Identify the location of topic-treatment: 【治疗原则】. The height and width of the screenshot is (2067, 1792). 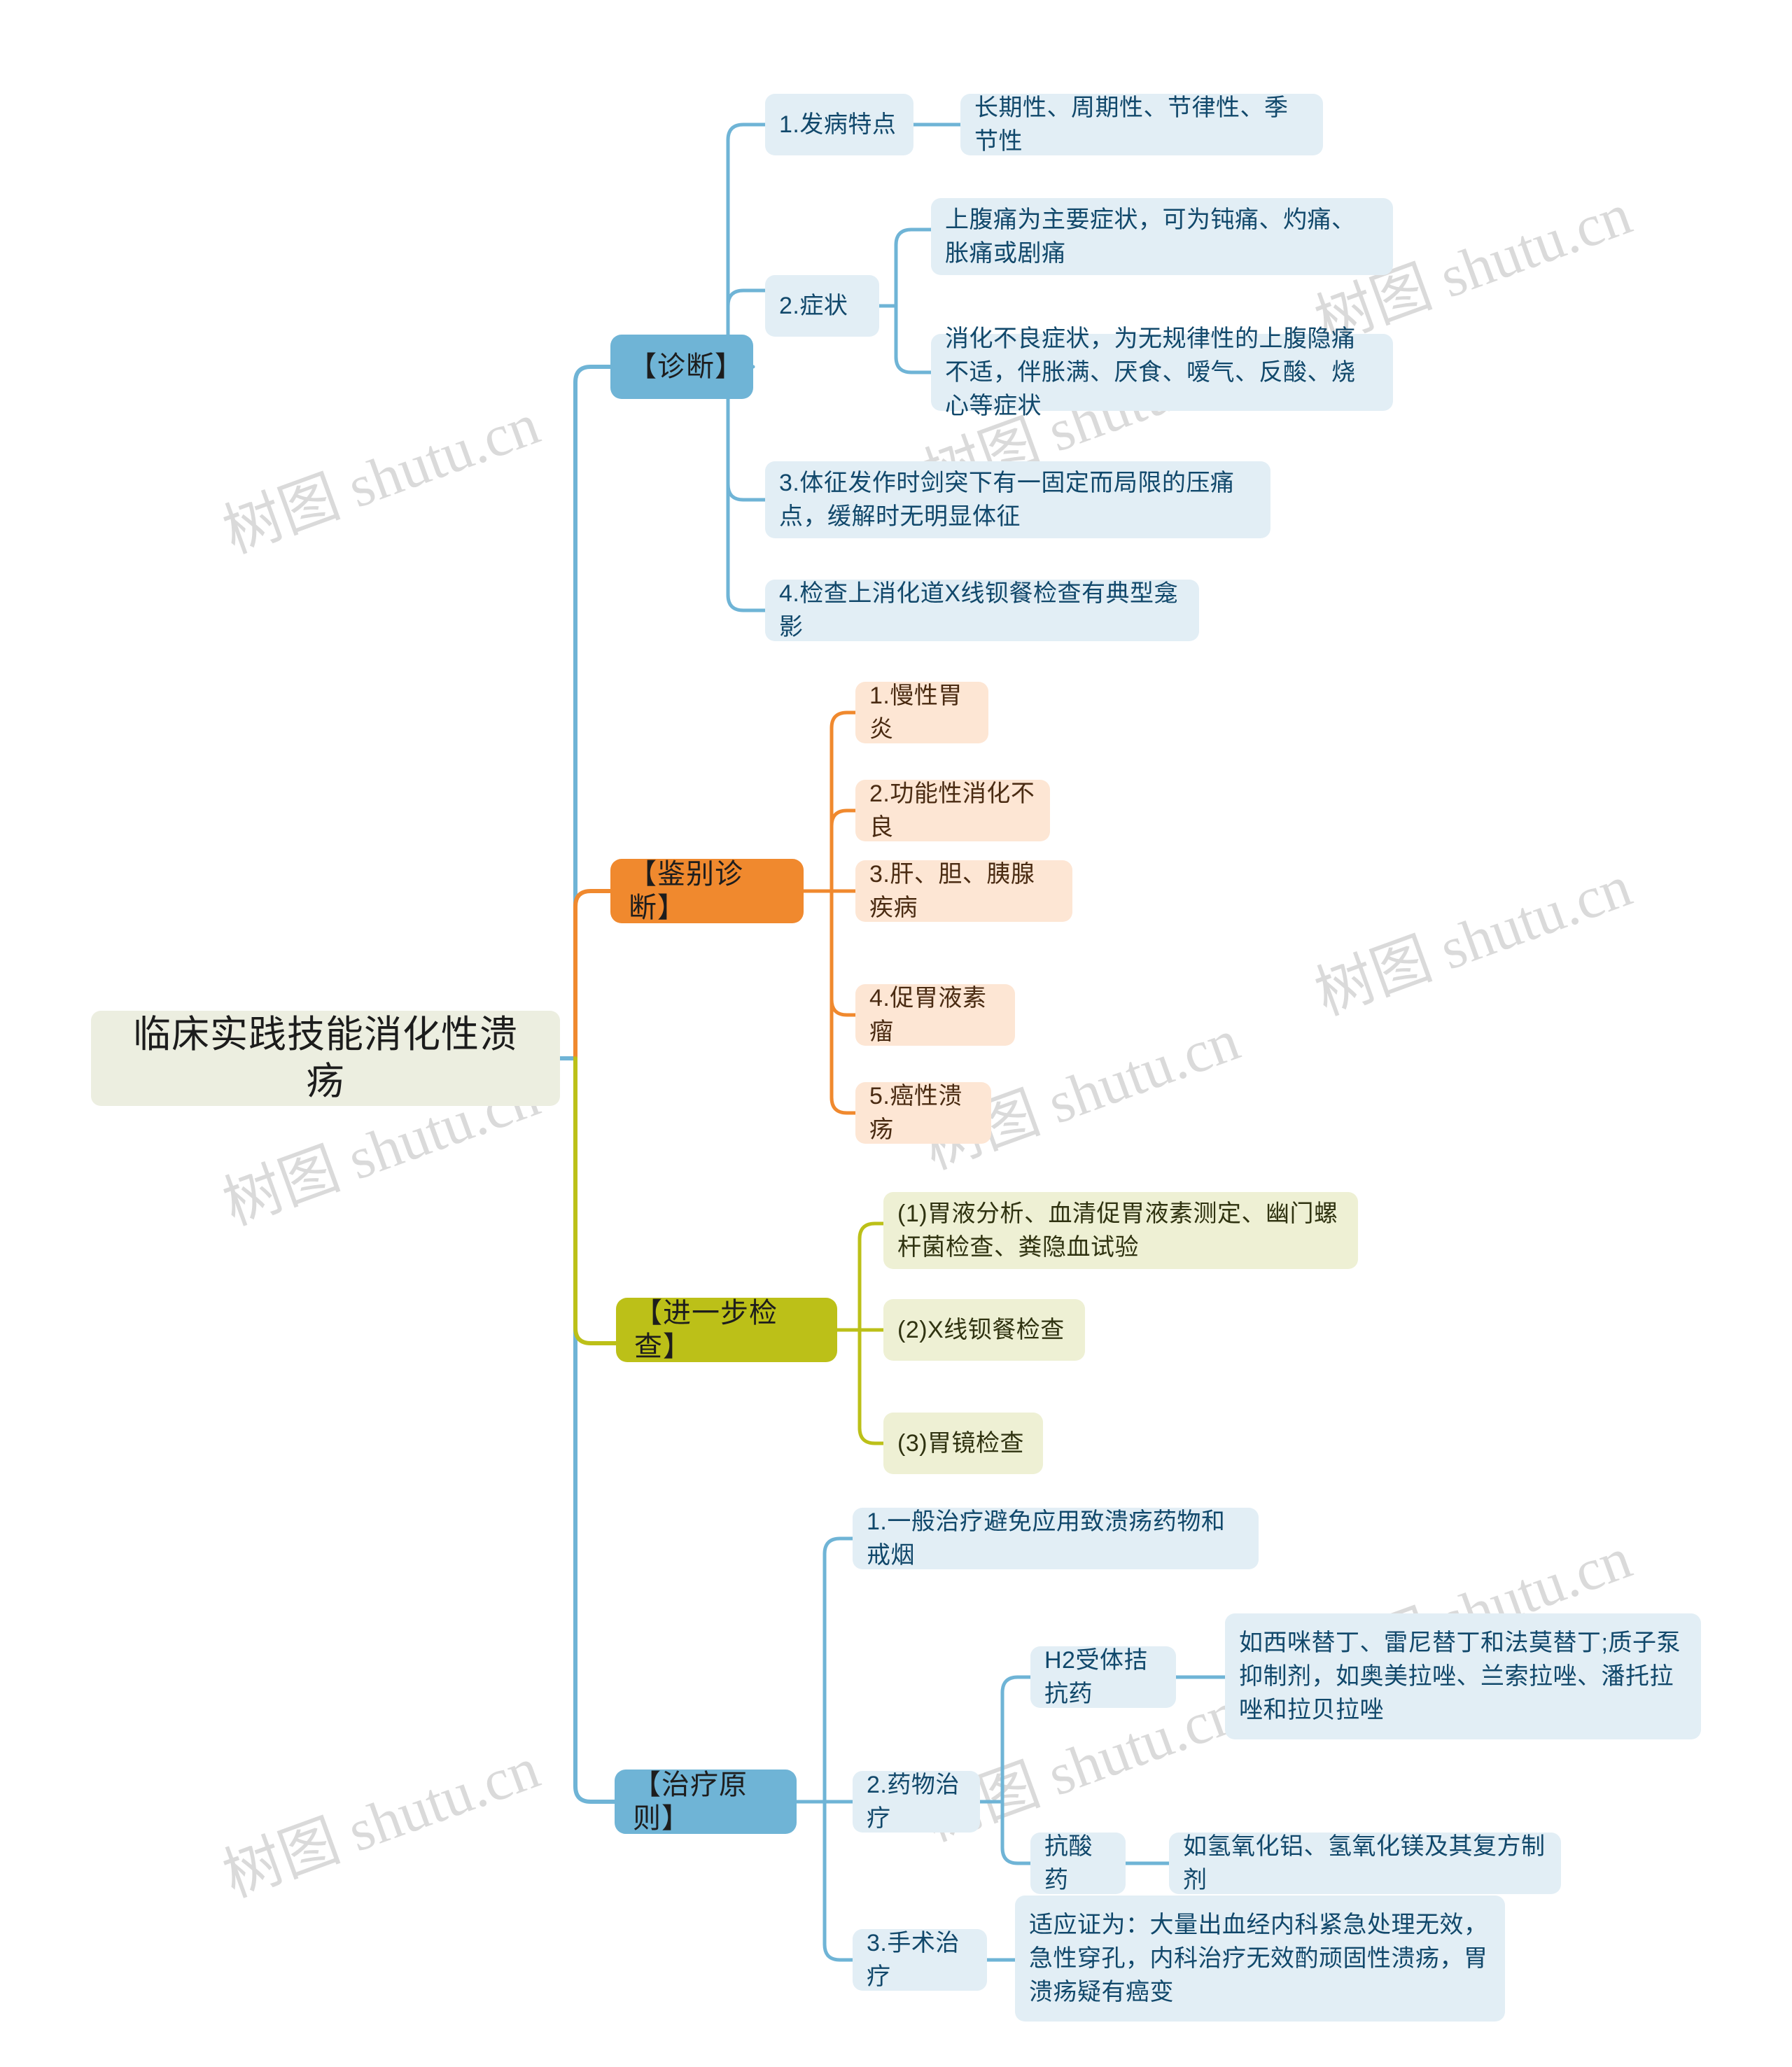
(706, 1802).